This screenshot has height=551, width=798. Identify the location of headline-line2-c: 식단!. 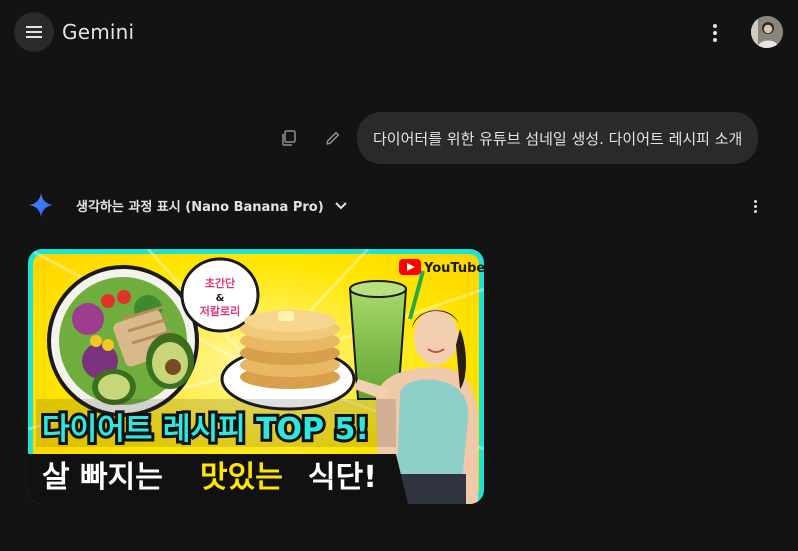
(342, 477).